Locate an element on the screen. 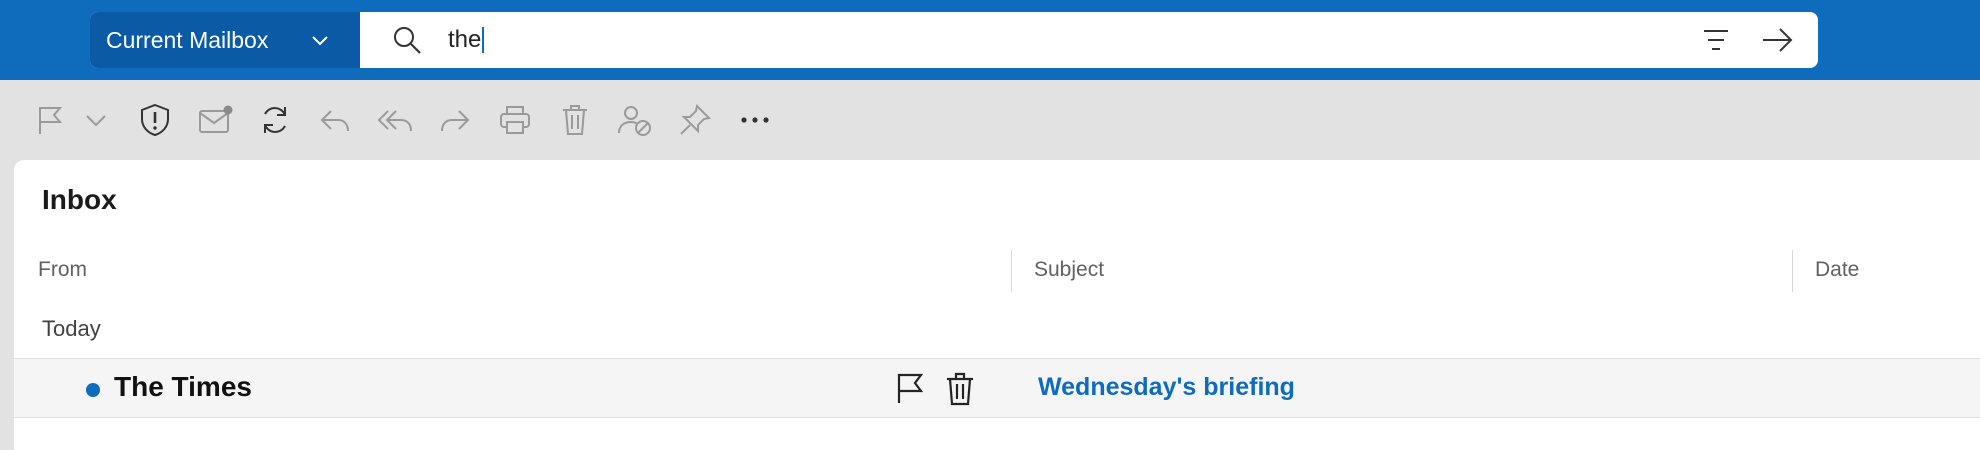 This screenshot has width=1980, height=450. reply-icon is located at coordinates (334, 121).